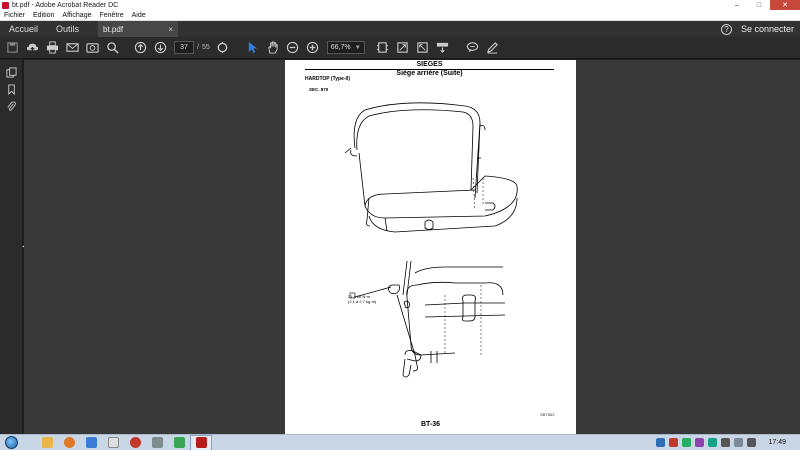 The width and height of the screenshot is (800, 450). I want to click on search-icon, so click(112, 48).